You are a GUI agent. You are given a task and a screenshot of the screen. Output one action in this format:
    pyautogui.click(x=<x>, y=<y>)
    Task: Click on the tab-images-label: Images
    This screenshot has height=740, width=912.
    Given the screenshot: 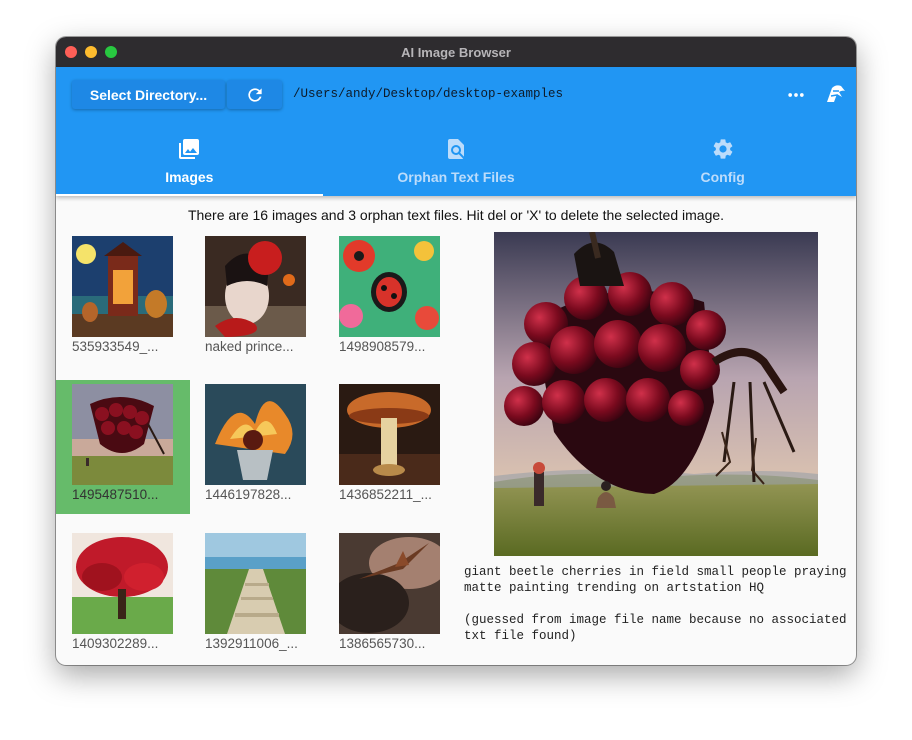 What is the action you would take?
    pyautogui.click(x=189, y=177)
    